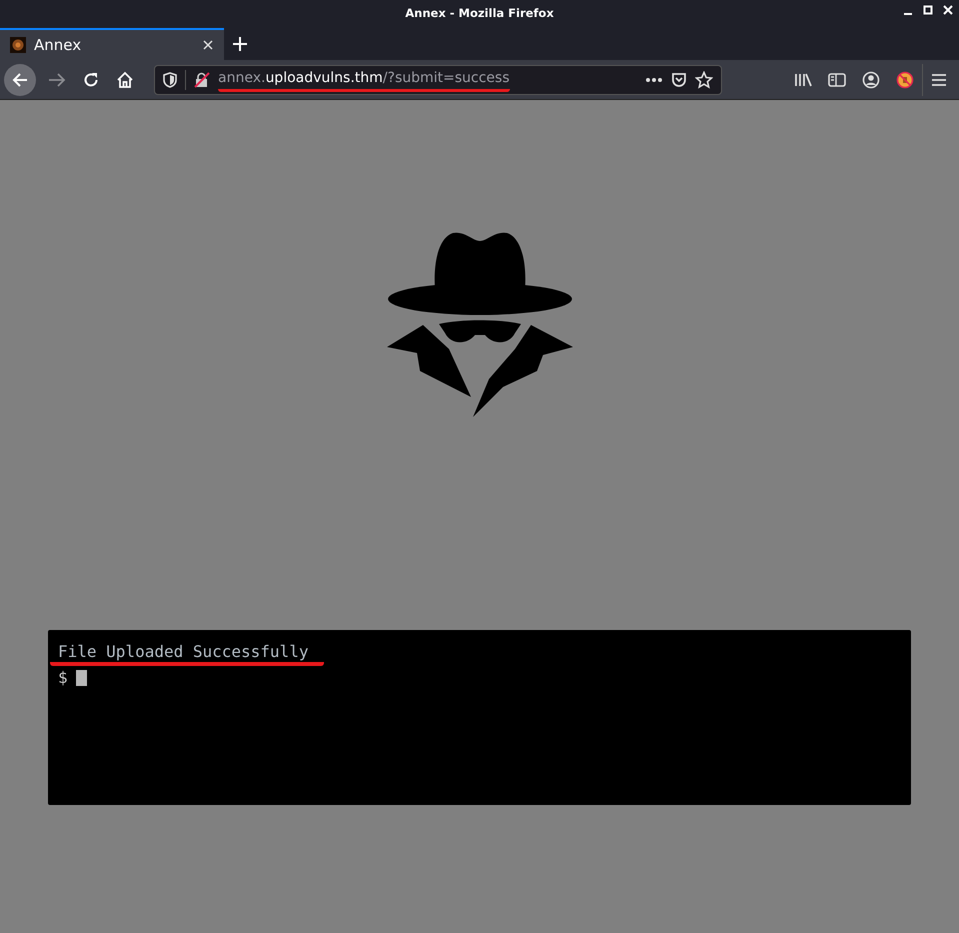 This screenshot has width=959, height=933. I want to click on home-icon, so click(125, 79).